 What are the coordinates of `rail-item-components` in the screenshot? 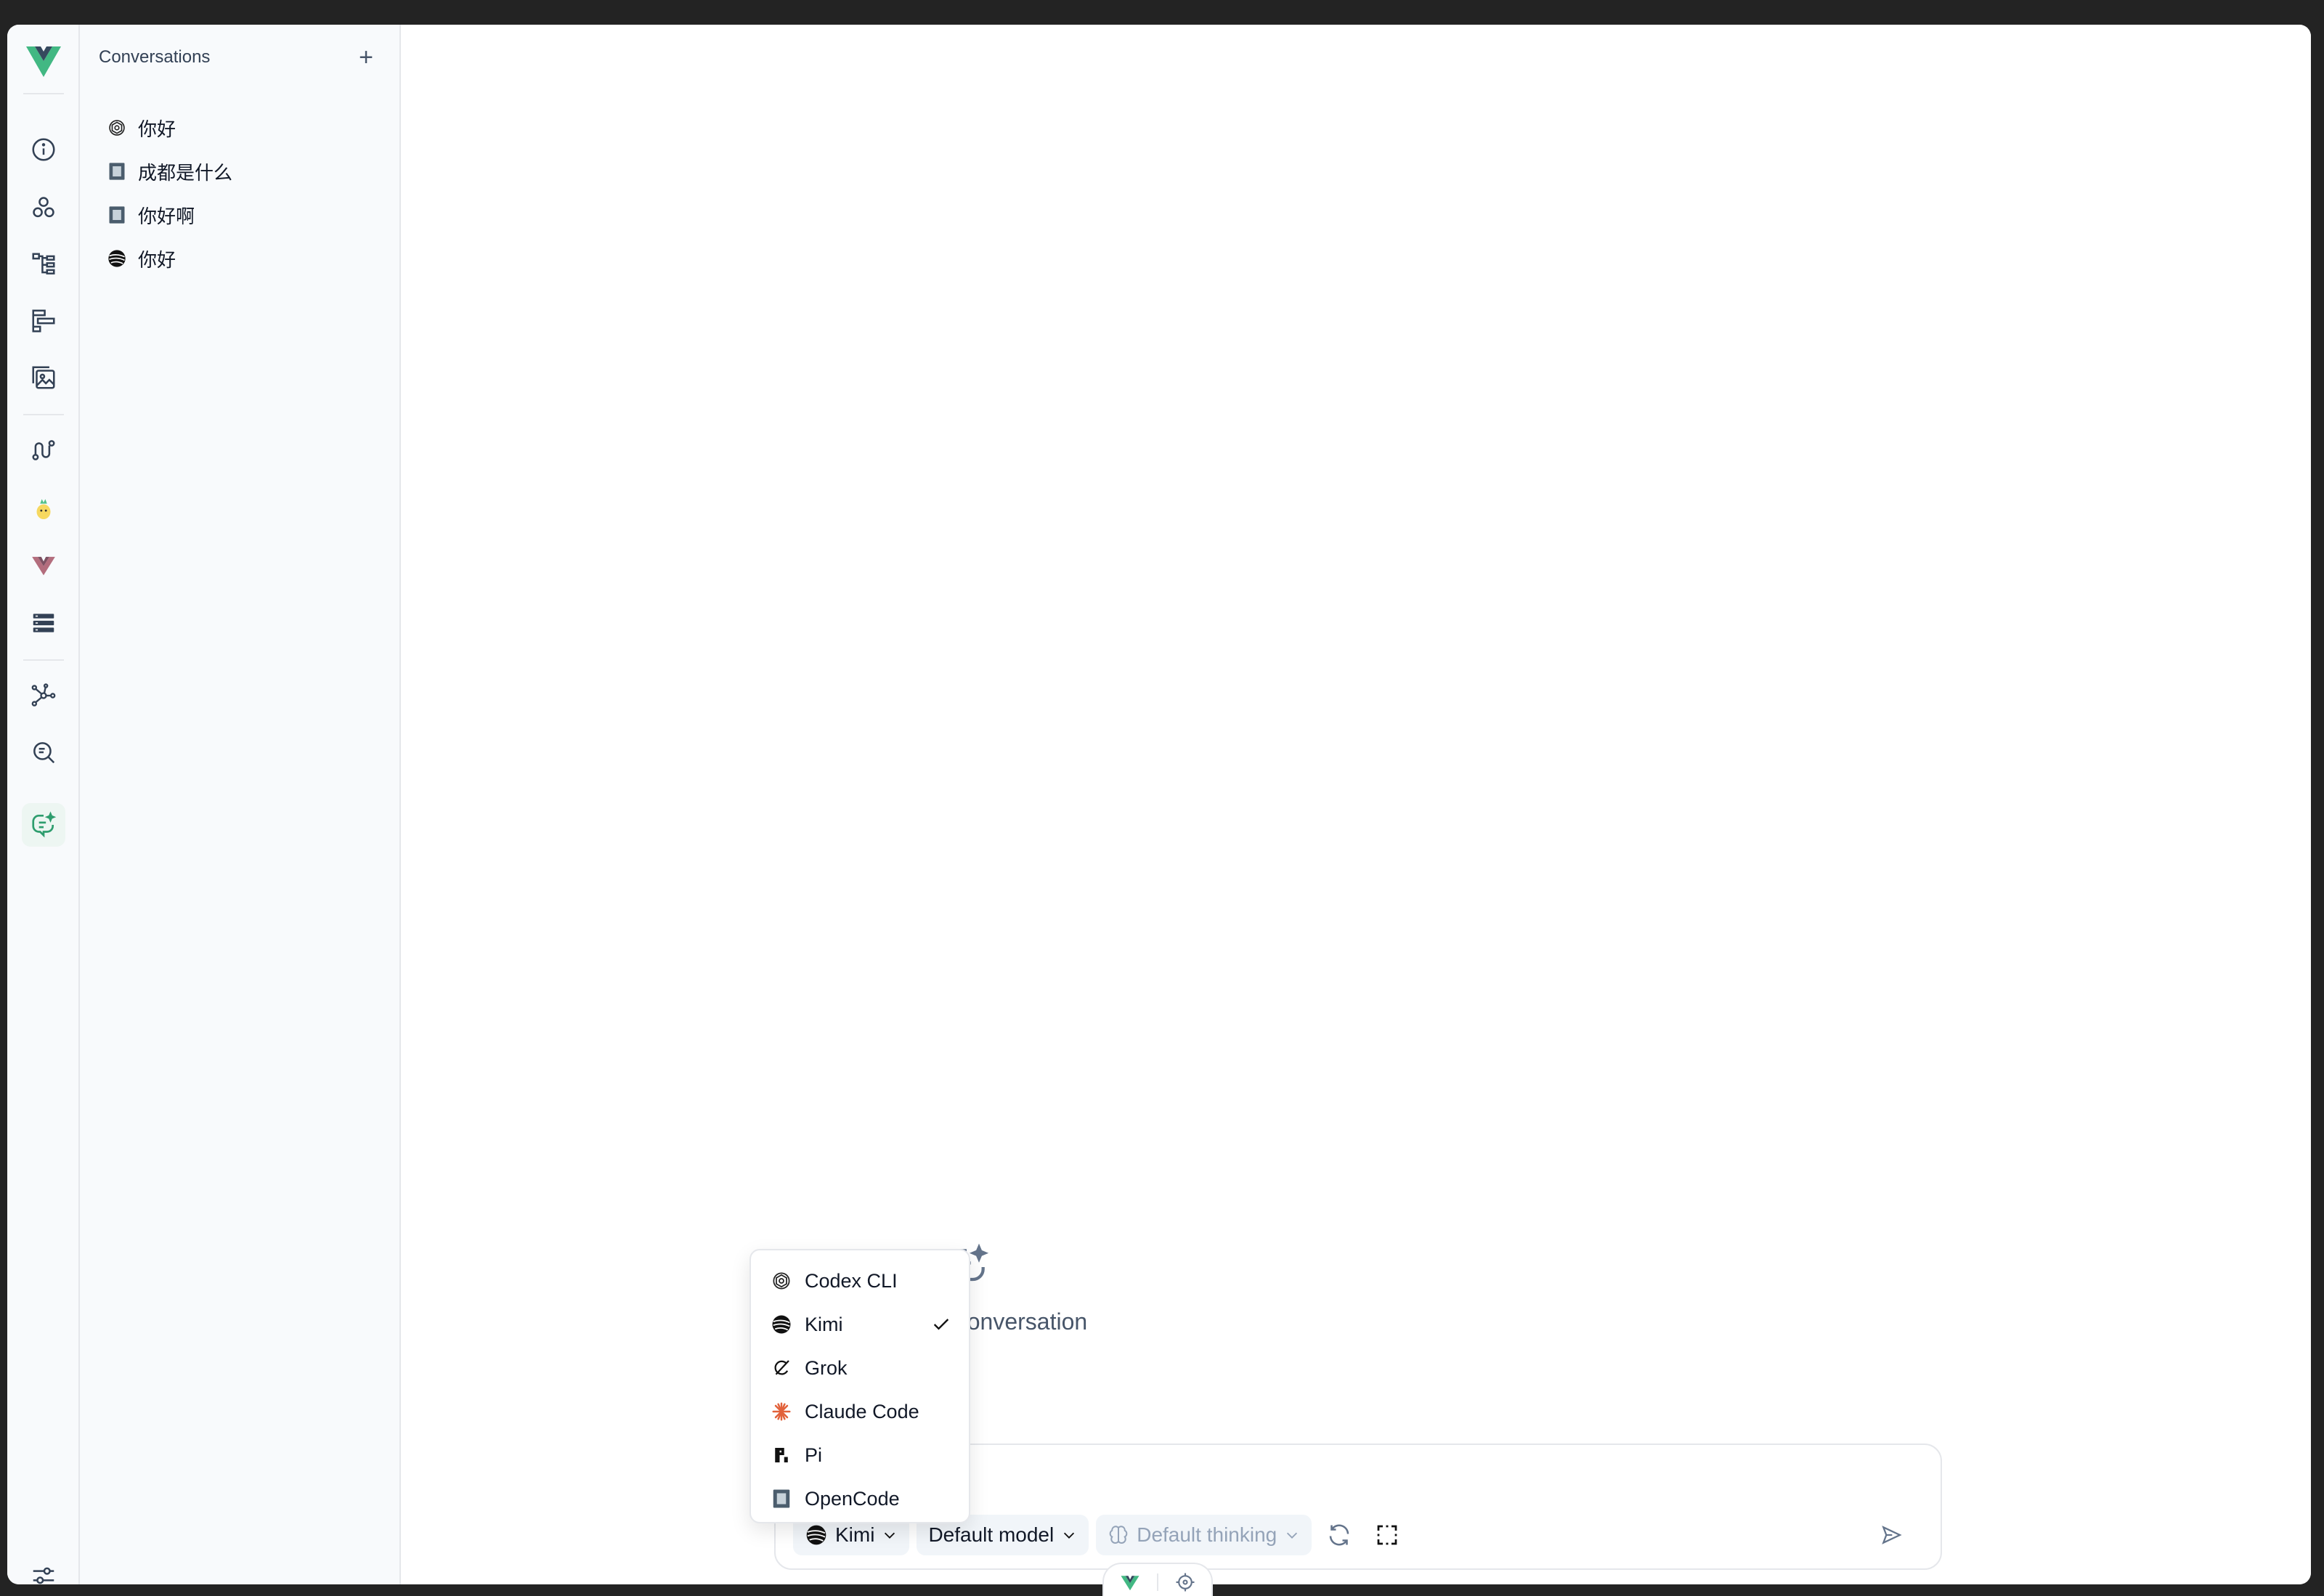 It's located at (43, 207).